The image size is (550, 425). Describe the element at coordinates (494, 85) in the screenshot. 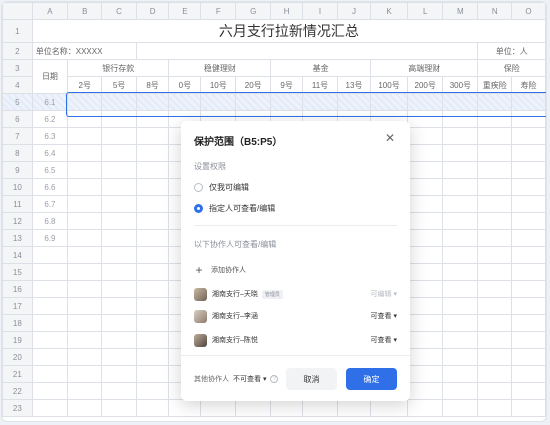

I see `sub-header: 重疾险` at that location.